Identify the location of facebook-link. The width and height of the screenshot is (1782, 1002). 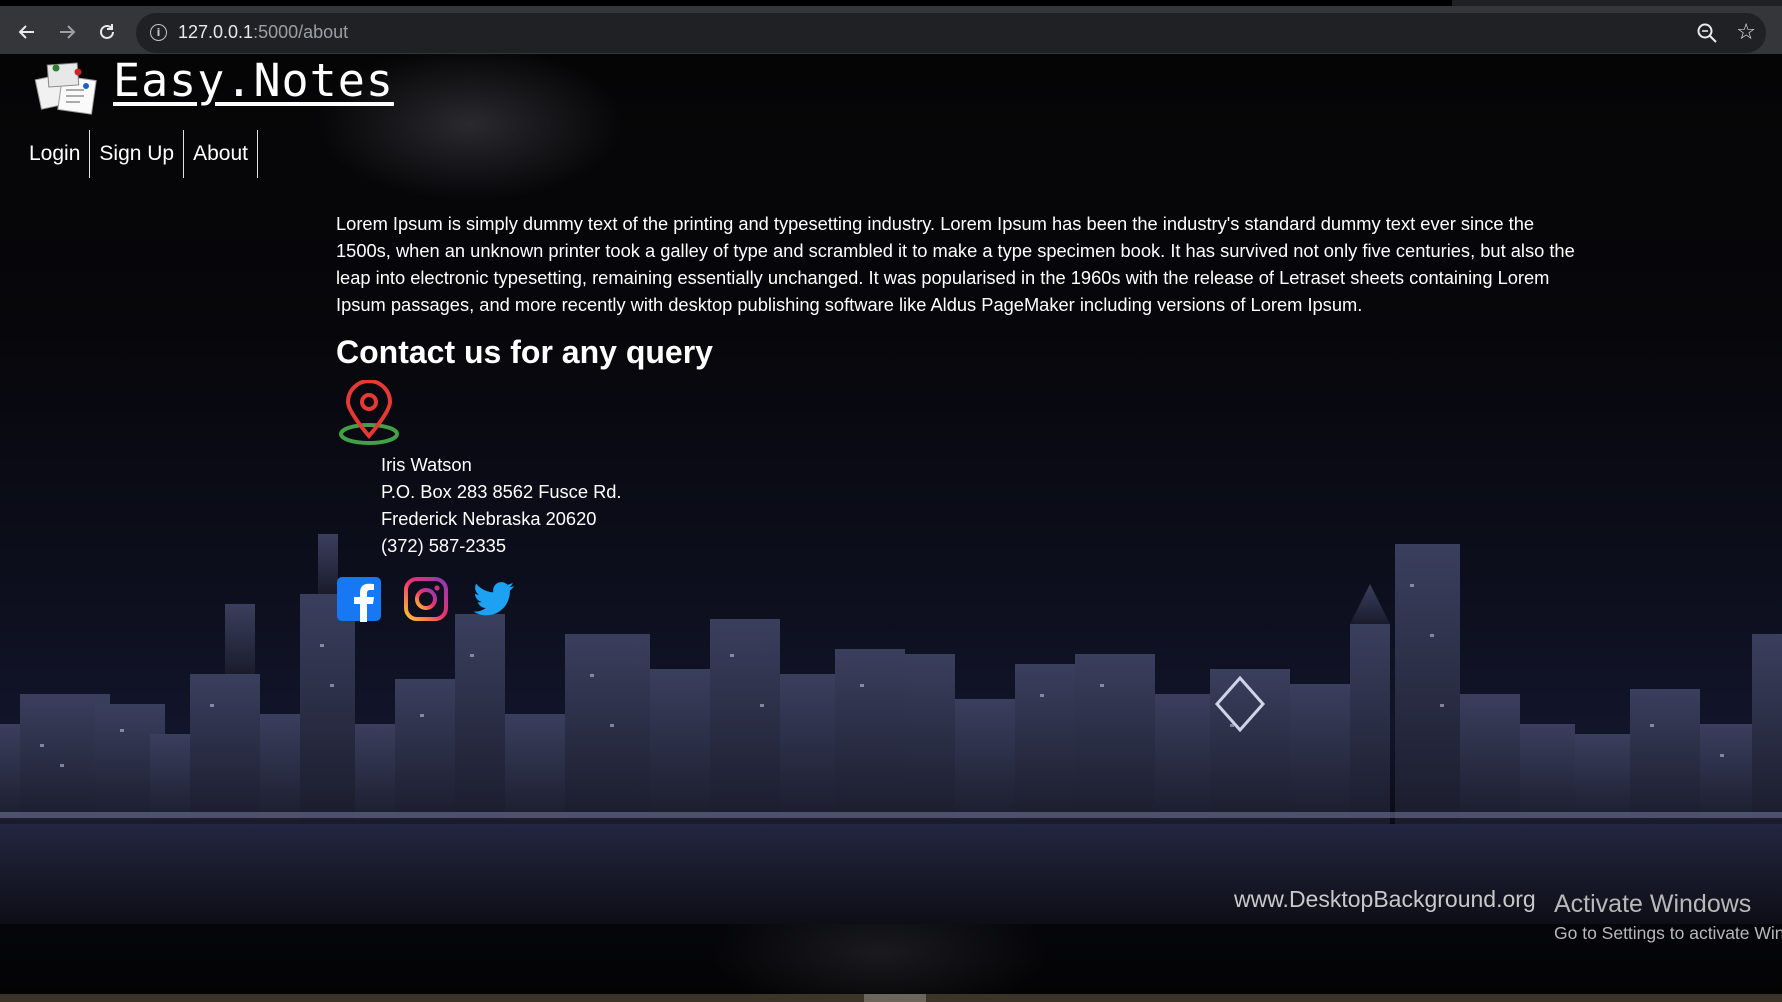
(359, 599).